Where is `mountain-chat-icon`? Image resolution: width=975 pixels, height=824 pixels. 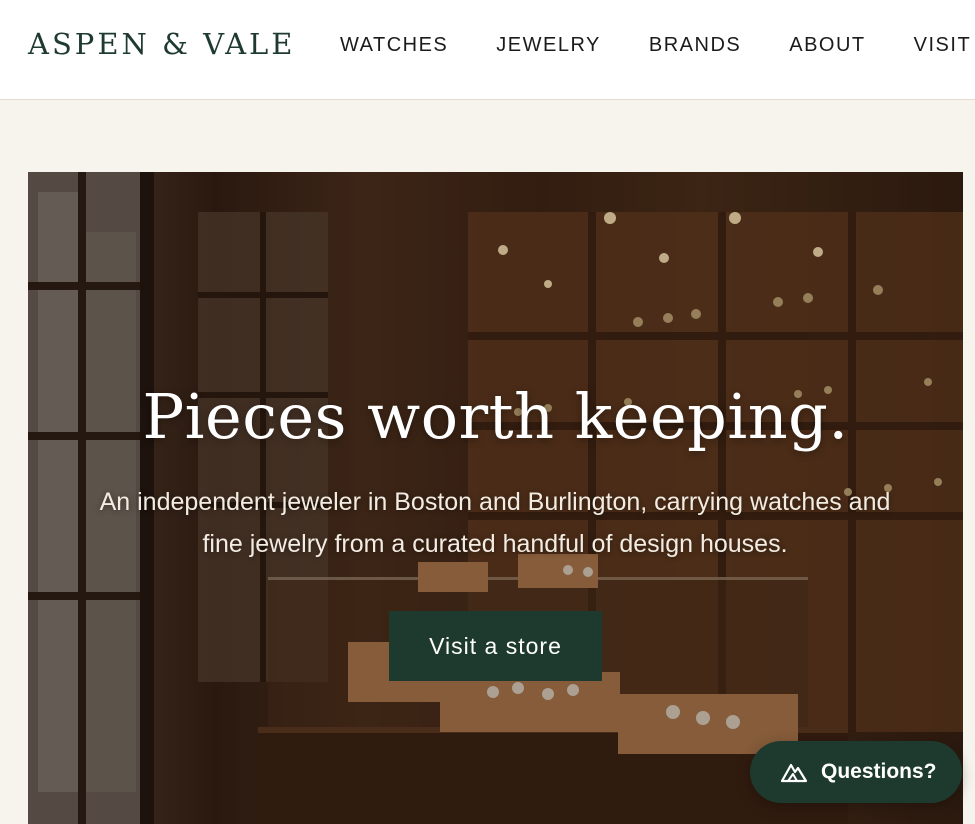 mountain-chat-icon is located at coordinates (794, 772).